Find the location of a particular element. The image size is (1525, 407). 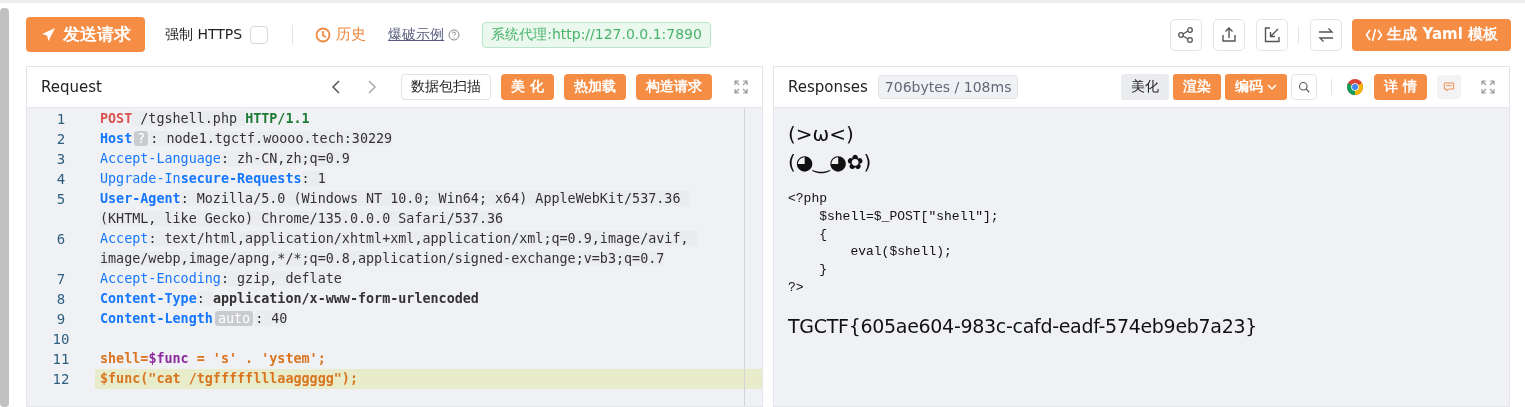

search-button is located at coordinates (1304, 87).